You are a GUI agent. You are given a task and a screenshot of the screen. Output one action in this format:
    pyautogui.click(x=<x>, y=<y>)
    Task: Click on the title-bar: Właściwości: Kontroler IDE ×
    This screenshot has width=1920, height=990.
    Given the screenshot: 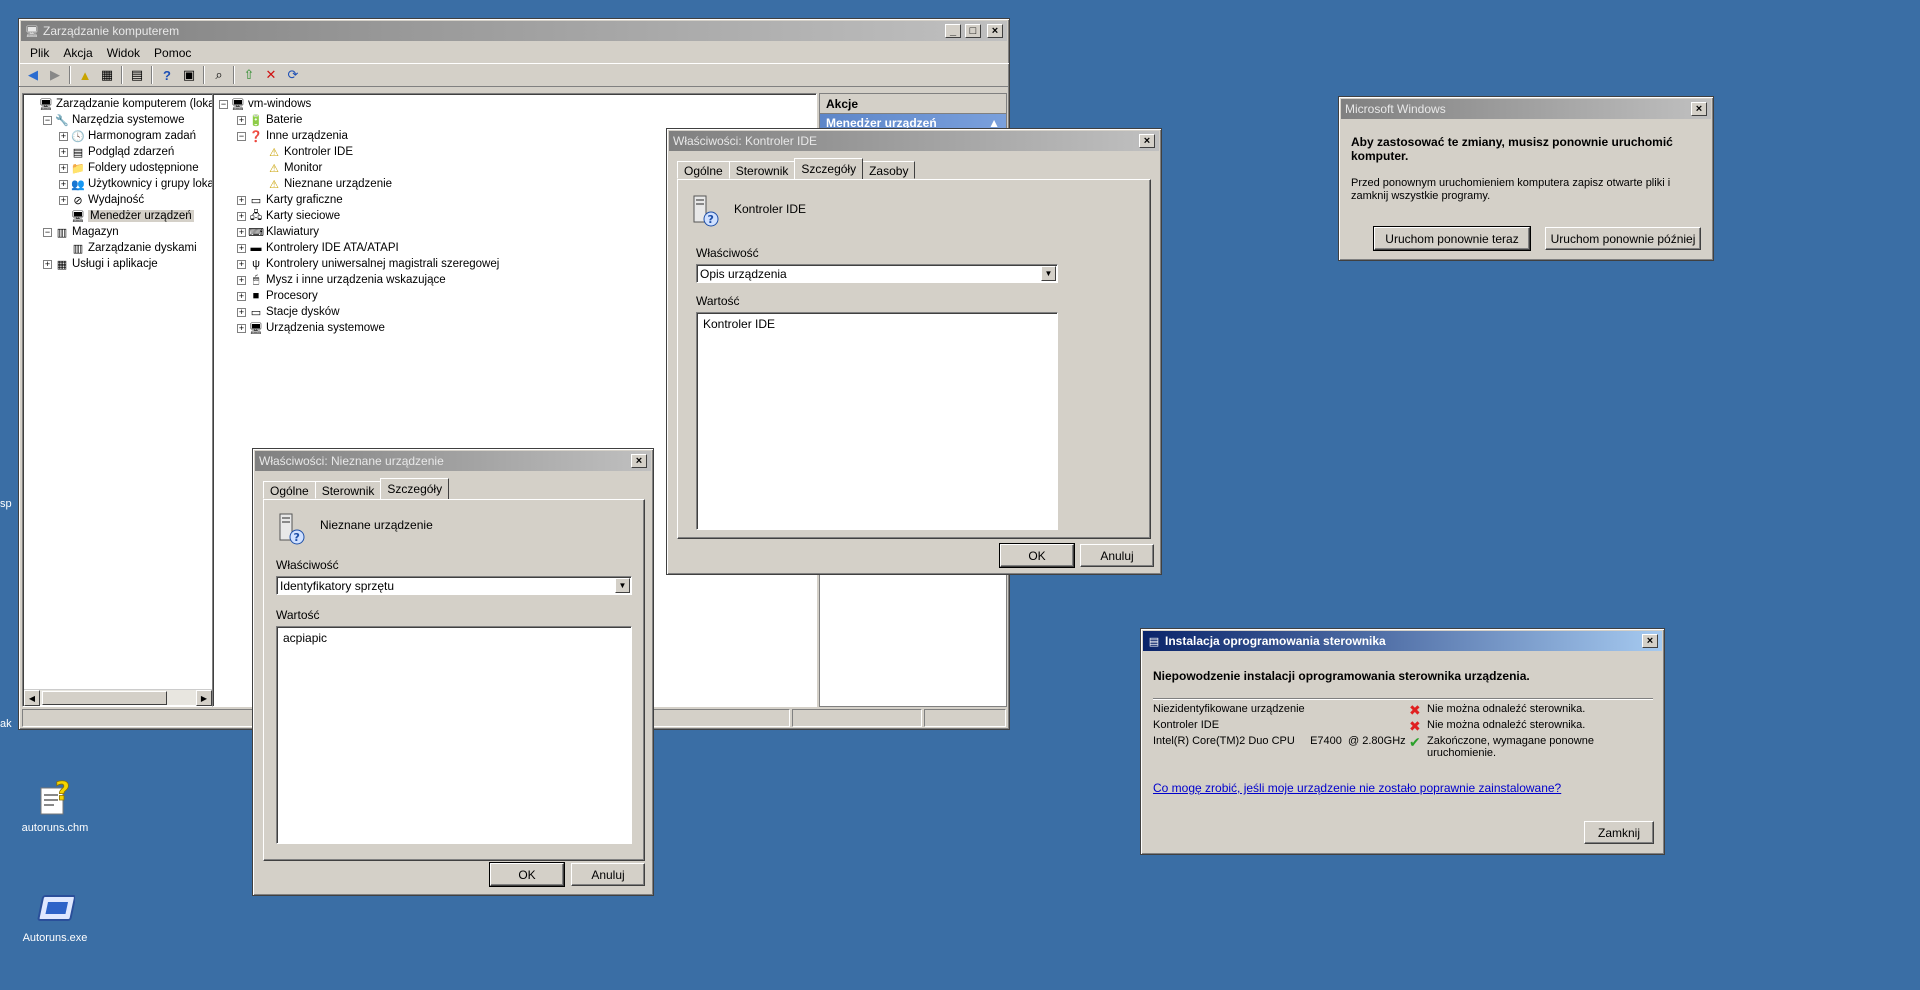 What is the action you would take?
    pyautogui.click(x=914, y=141)
    